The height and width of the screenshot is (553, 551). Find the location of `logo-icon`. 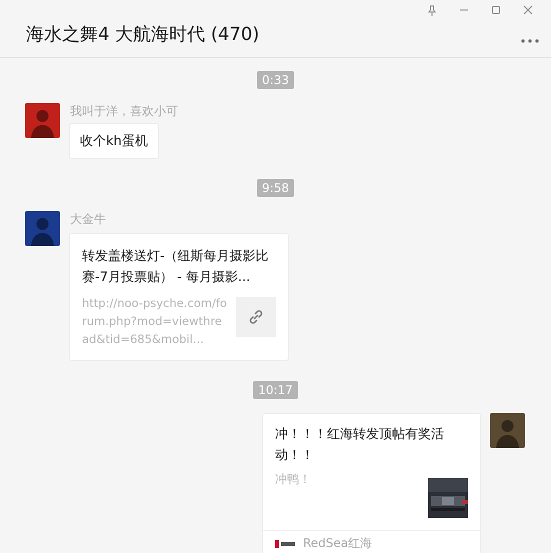

logo-icon is located at coordinates (285, 544).